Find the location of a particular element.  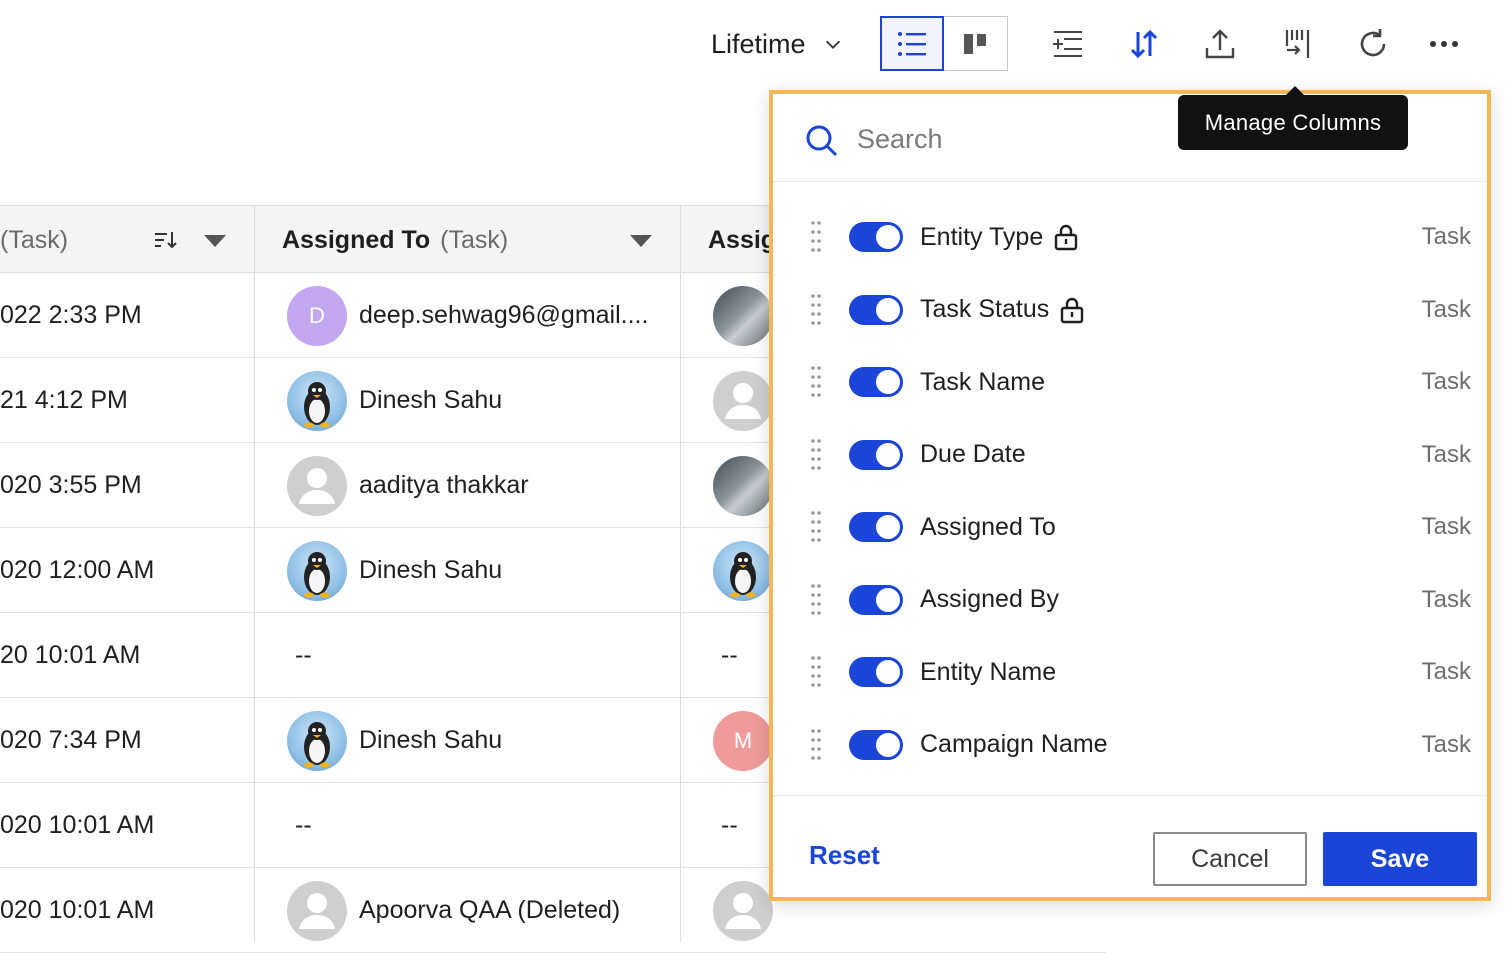

column-option-label: Assigned To is located at coordinates (988, 527).